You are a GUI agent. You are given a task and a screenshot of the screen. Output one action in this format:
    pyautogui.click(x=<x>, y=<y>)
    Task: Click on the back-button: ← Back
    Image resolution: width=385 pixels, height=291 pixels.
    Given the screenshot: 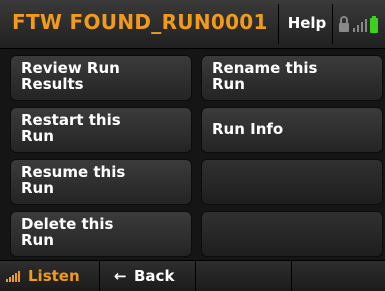 What is the action you would take?
    pyautogui.click(x=148, y=276)
    